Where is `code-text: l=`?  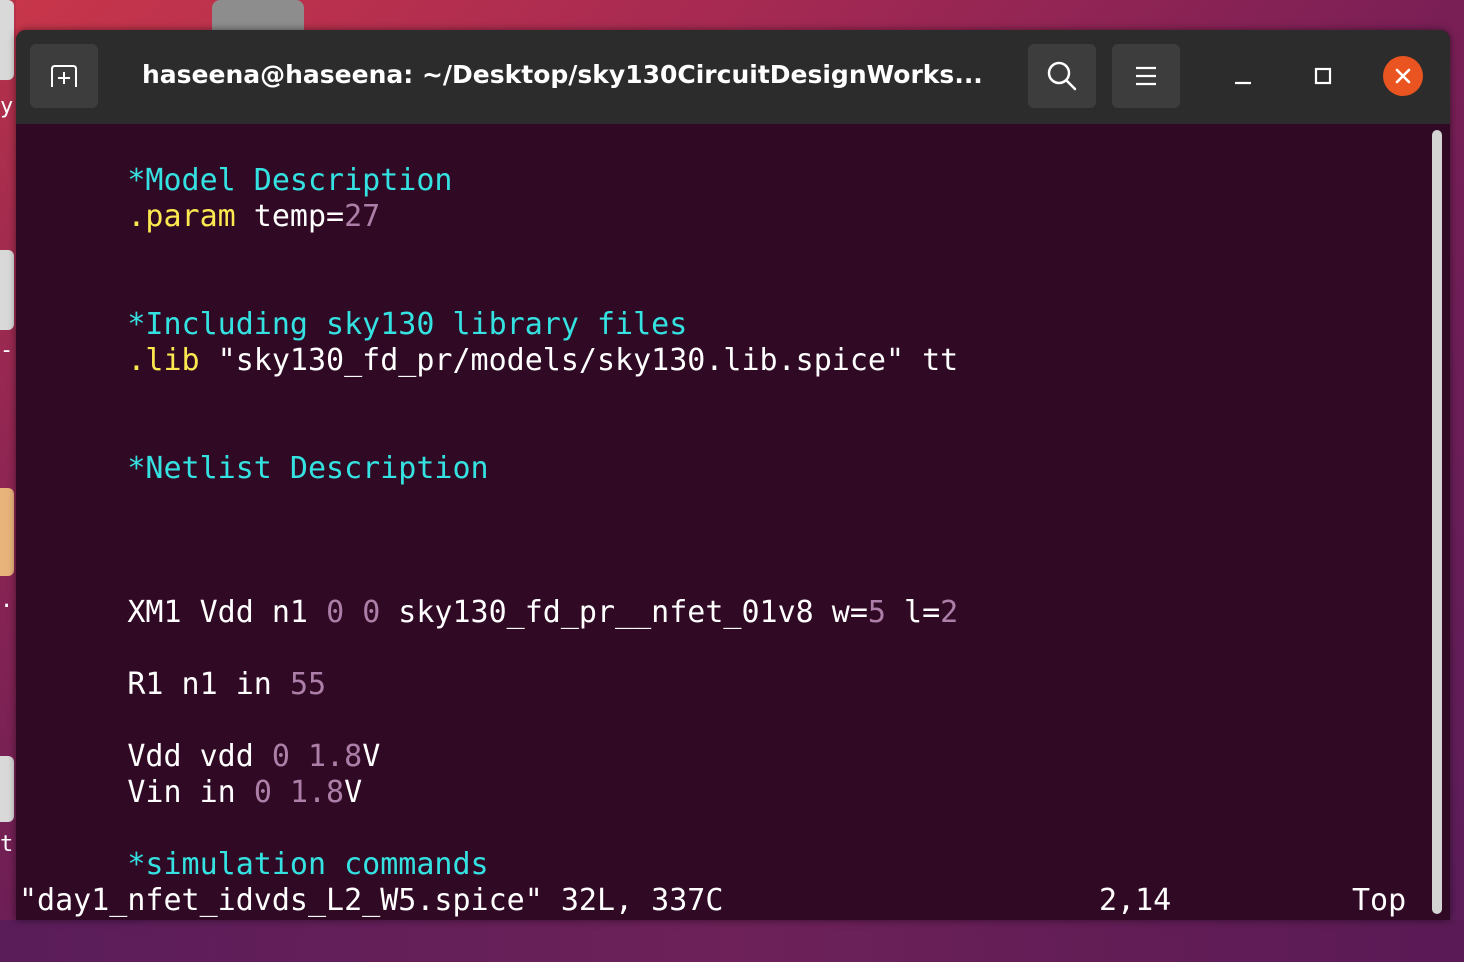 code-text: l= is located at coordinates (913, 612).